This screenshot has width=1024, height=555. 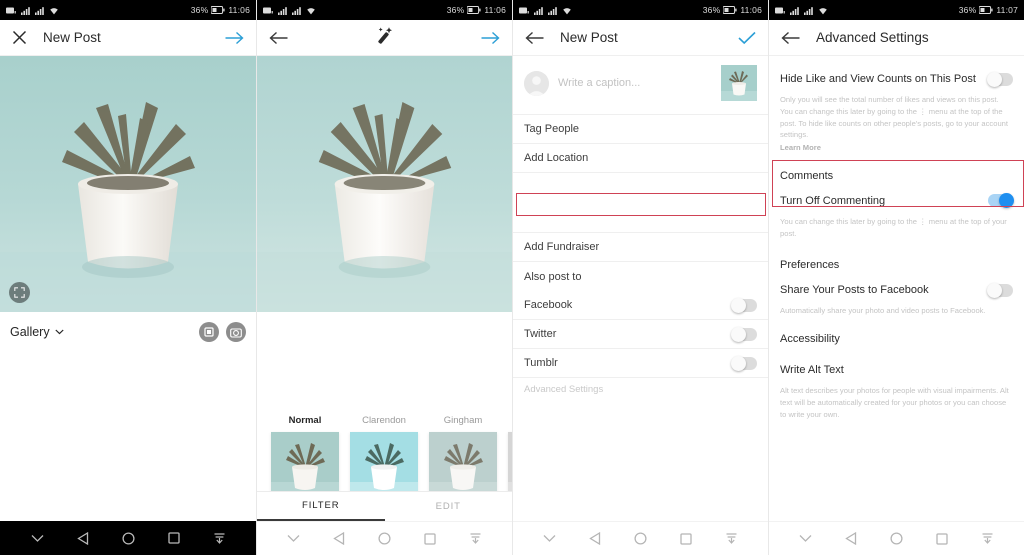 What do you see at coordinates (780, 10) in the screenshot?
I see `sd-card-icon` at bounding box center [780, 10].